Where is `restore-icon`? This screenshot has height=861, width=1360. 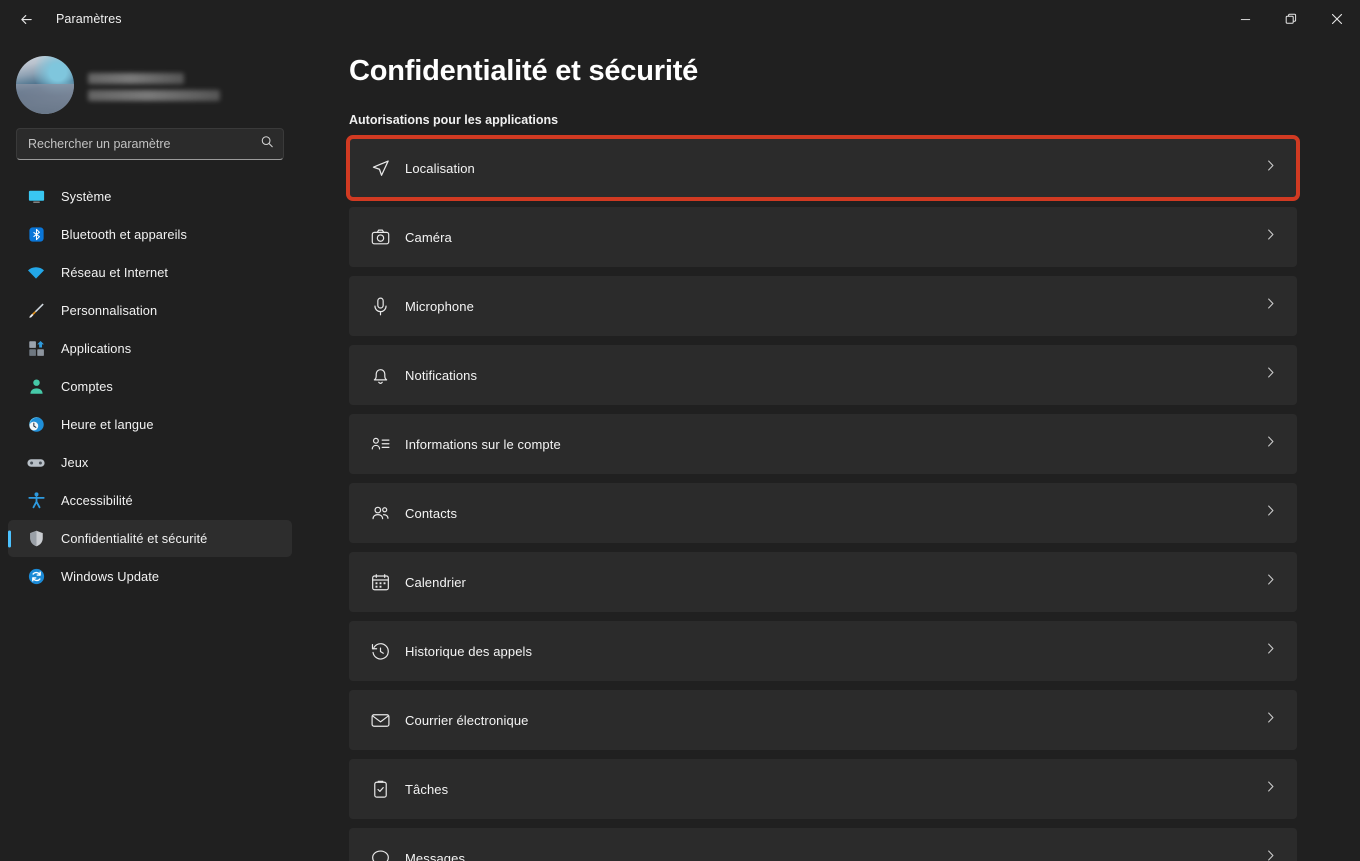 restore-icon is located at coordinates (1291, 18).